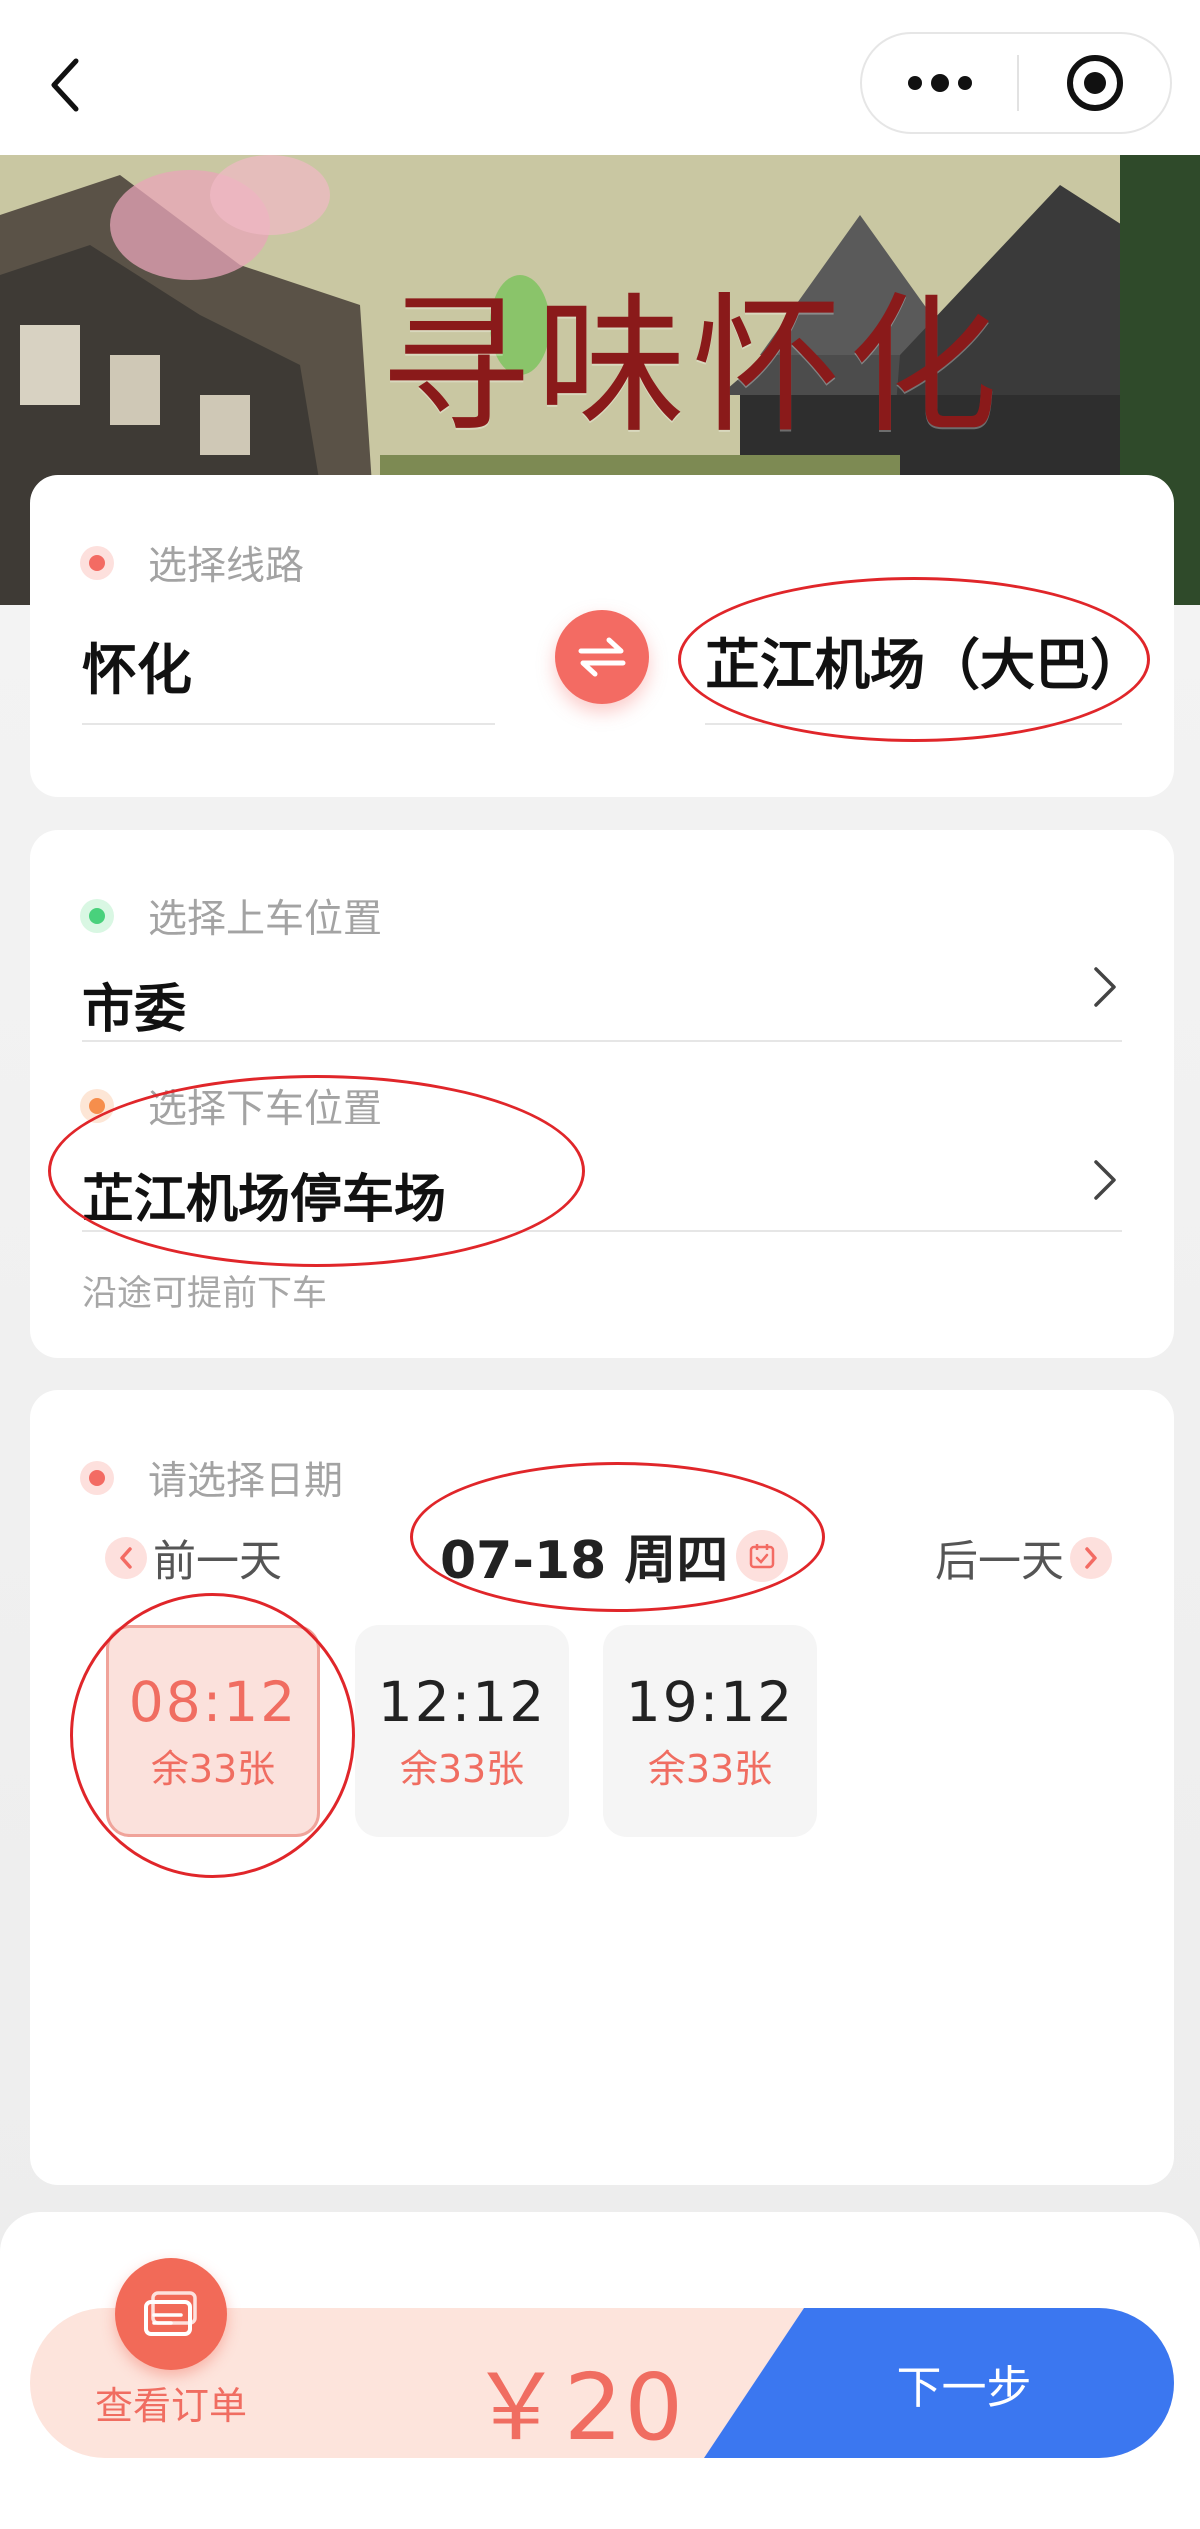  I want to click on dropoff-chevron-icon, so click(1105, 1180).